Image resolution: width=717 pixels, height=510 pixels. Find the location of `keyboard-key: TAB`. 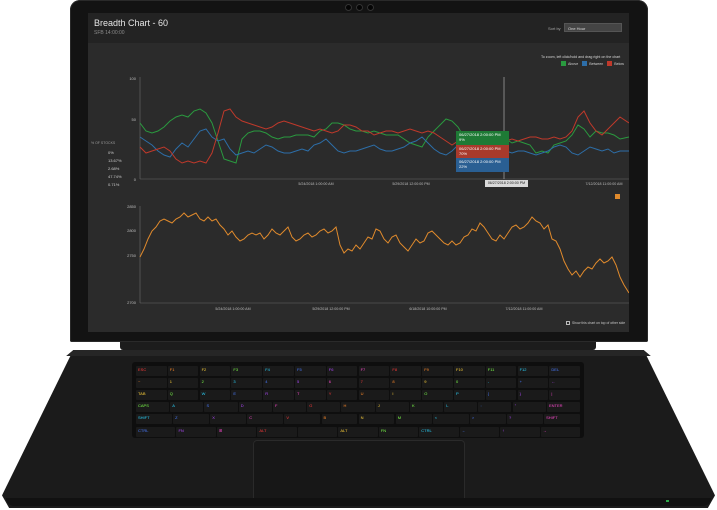

keyboard-key: TAB is located at coordinates (151, 395).